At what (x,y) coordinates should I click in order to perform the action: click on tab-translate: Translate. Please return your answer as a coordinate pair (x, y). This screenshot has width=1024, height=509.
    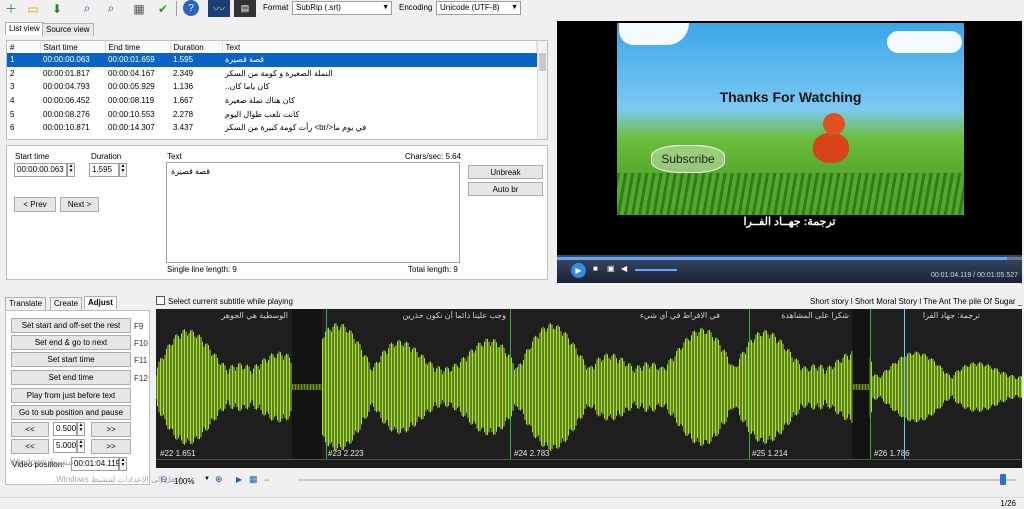
    Looking at the image, I should click on (26, 303).